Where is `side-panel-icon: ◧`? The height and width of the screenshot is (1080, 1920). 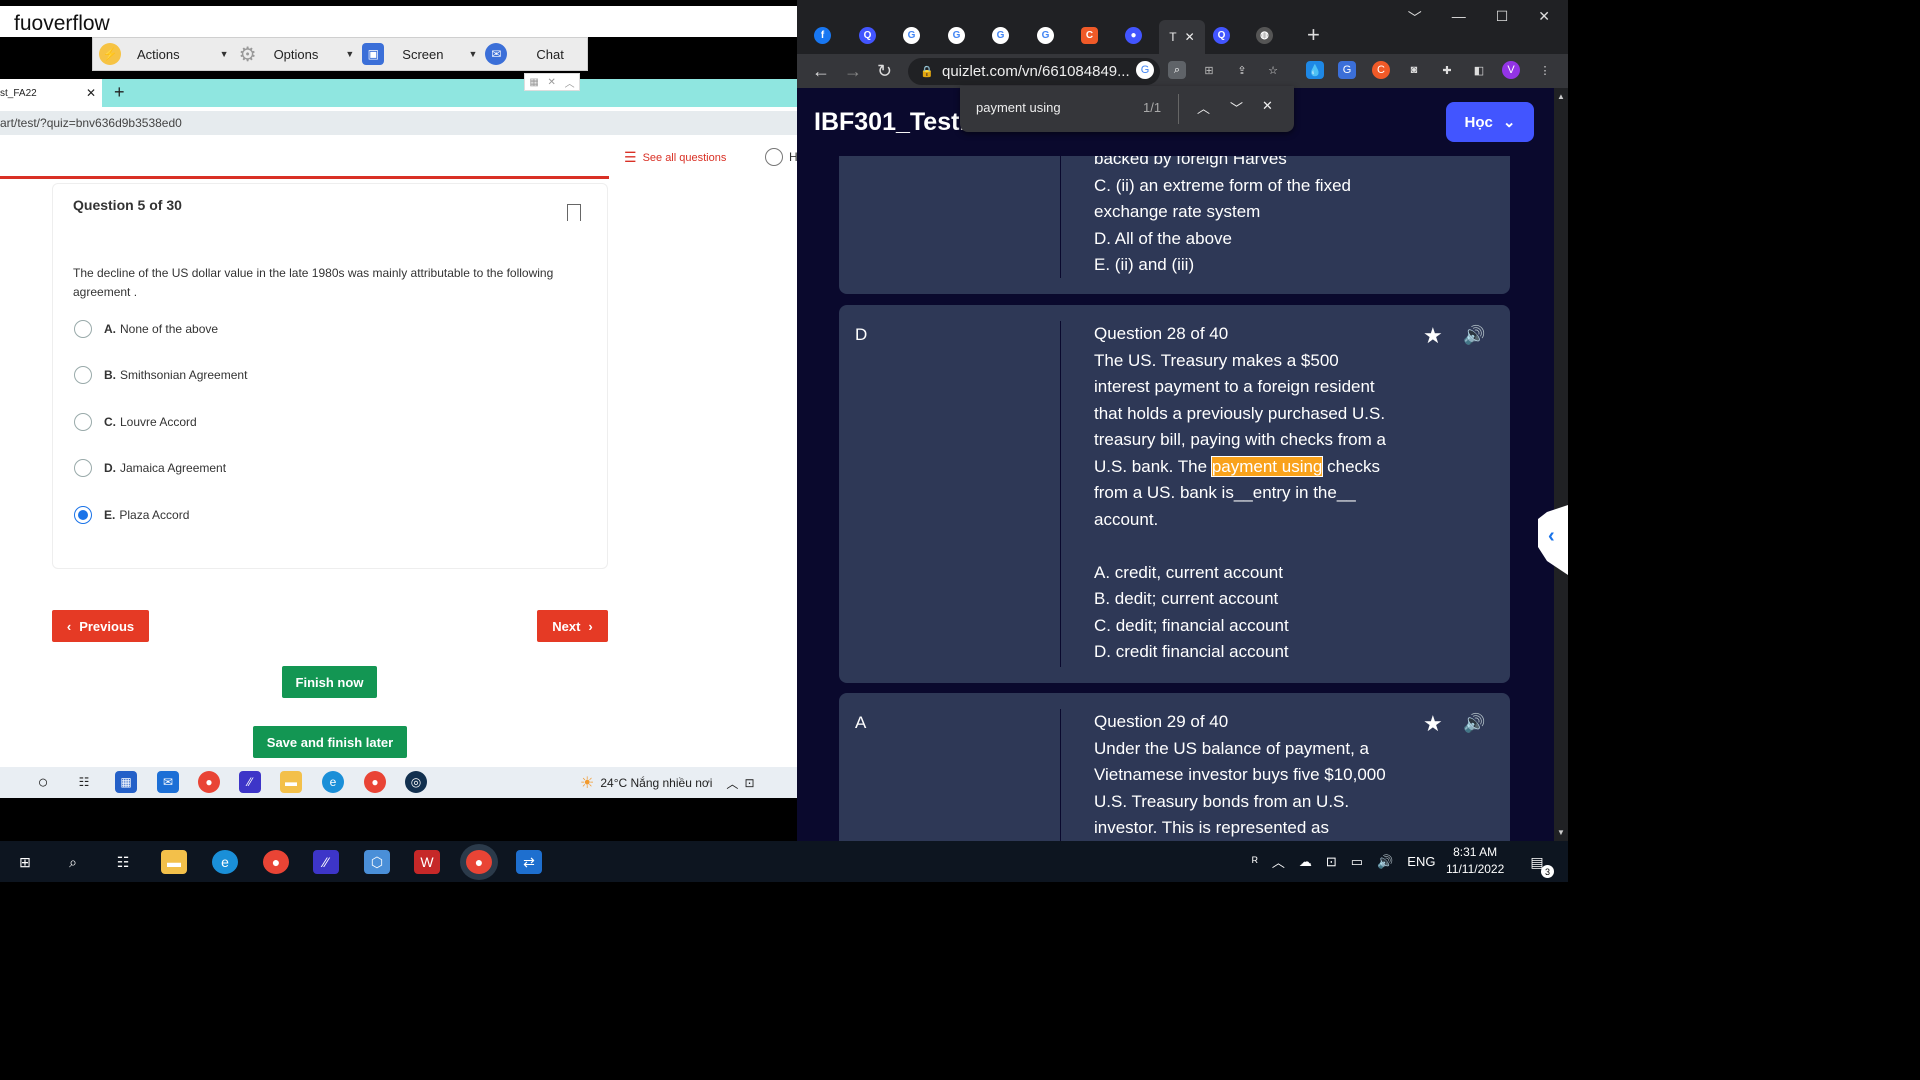 side-panel-icon: ◧ is located at coordinates (1479, 70).